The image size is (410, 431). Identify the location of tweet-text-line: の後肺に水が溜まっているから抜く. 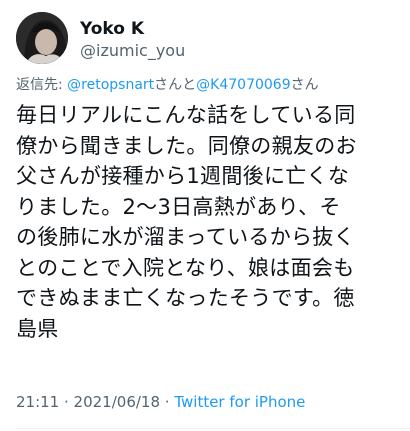
(185, 237).